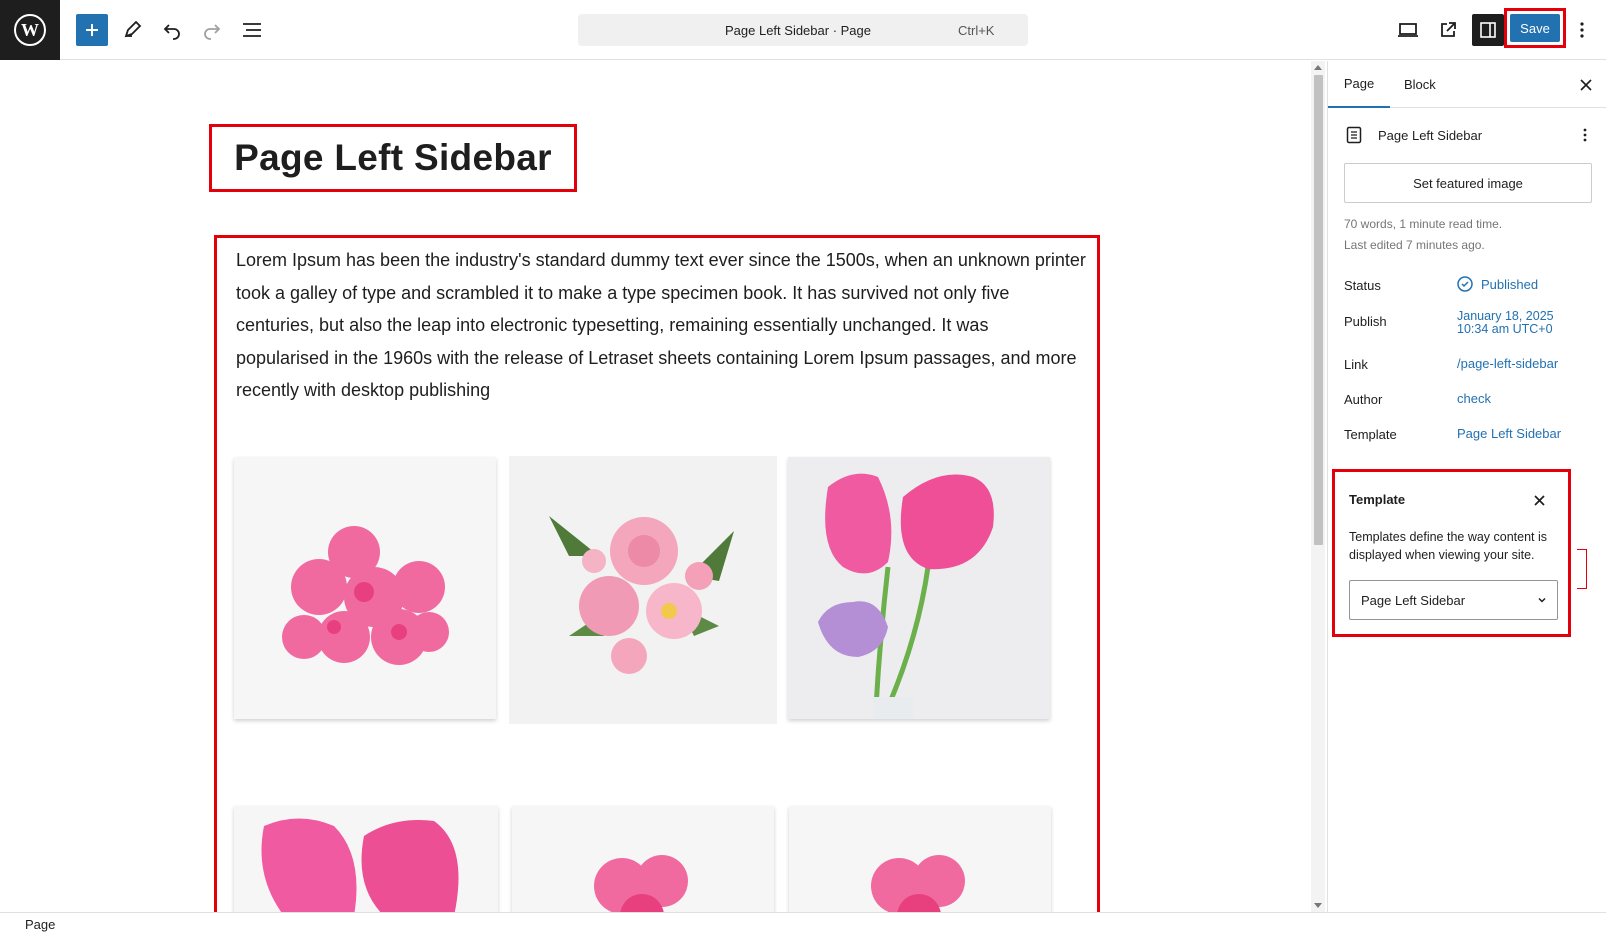 This screenshot has height=936, width=1606. I want to click on close-popover-icon, so click(1539, 500).